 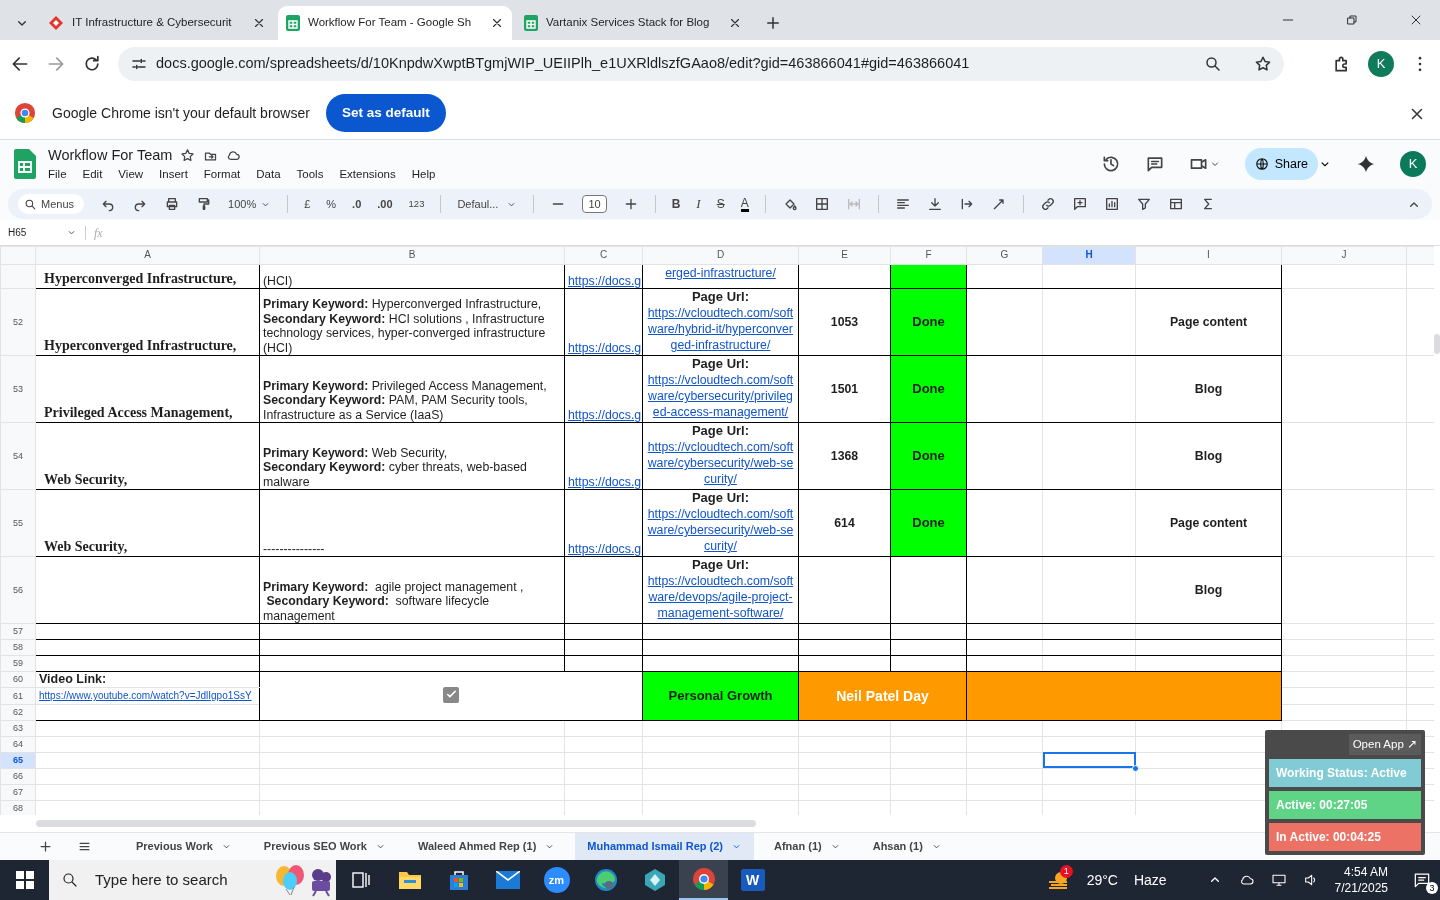 I want to click on menu-item: Extensions, so click(x=367, y=175).